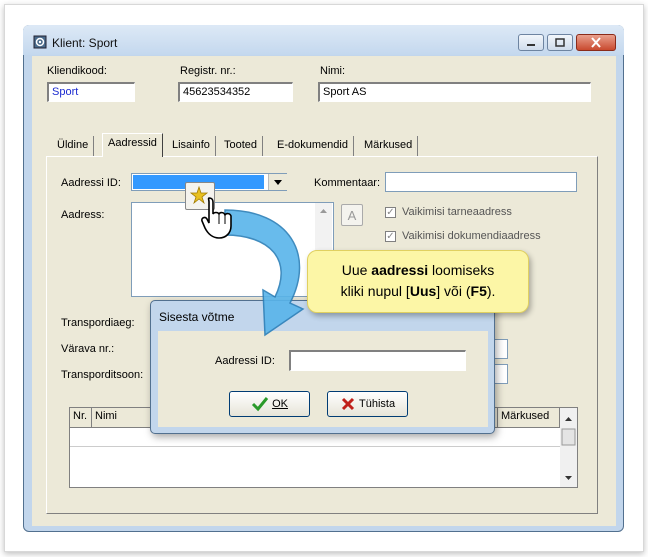  What do you see at coordinates (313, 146) in the screenshot?
I see `tab-e-dokumendid: E-dokumendid` at bounding box center [313, 146].